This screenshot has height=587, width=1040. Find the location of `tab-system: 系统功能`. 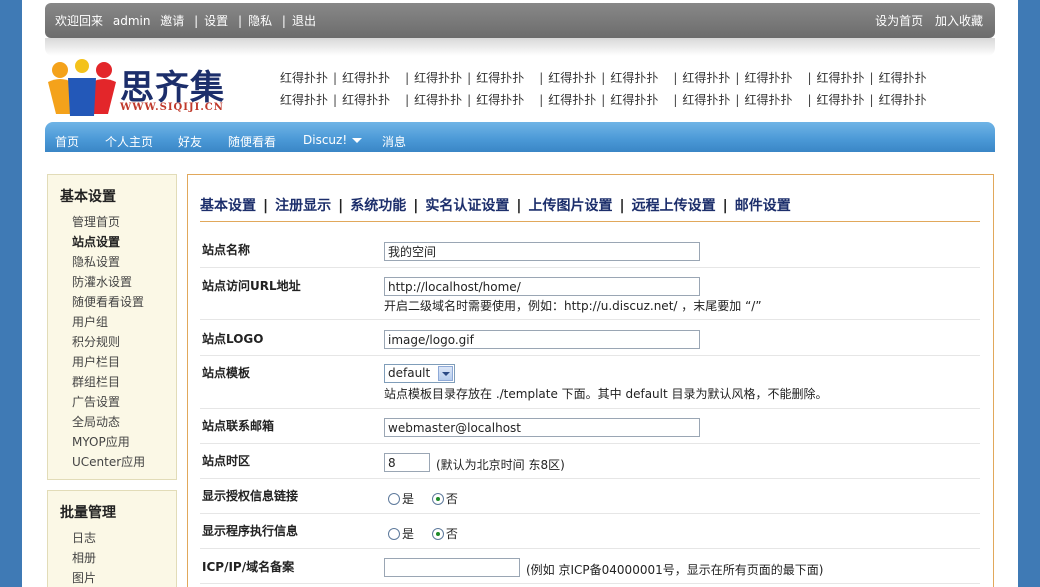

tab-system: 系统功能 is located at coordinates (378, 206).